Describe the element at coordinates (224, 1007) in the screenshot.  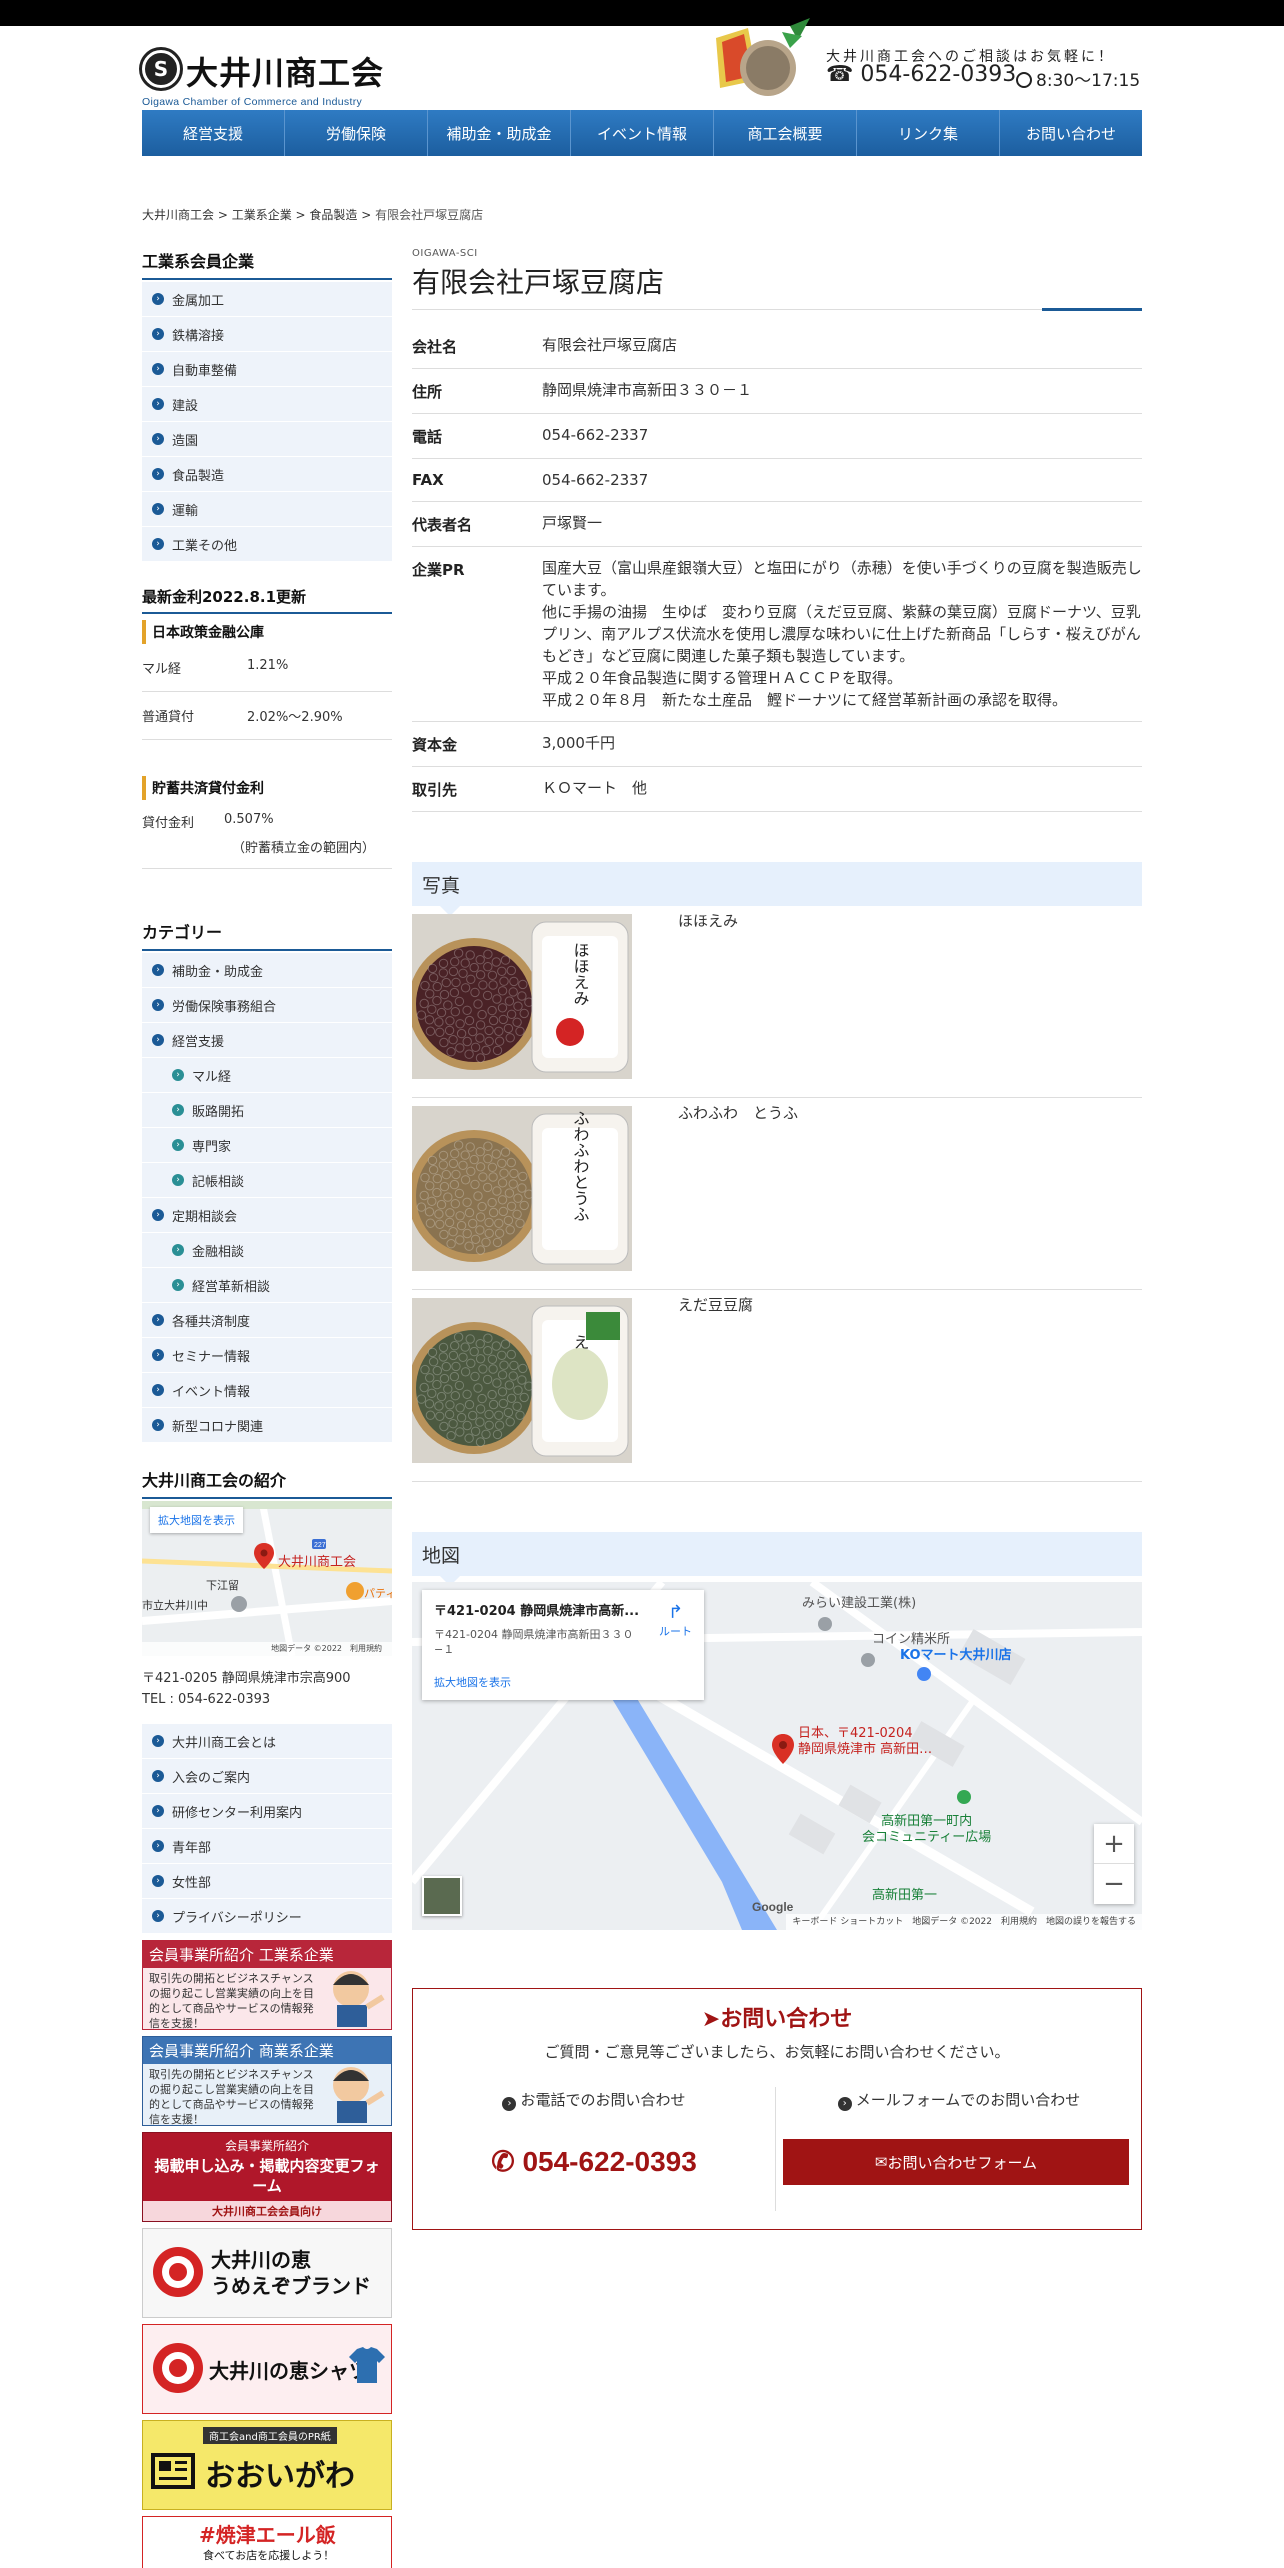
I see `sidebar-link-label: 労働保険事務組合` at that location.